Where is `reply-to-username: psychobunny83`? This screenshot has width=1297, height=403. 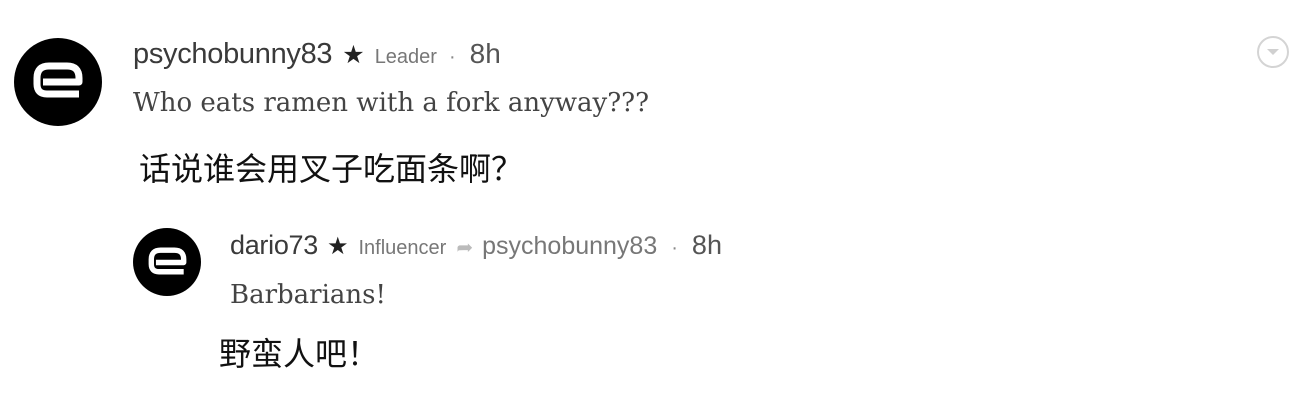
reply-to-username: psychobunny83 is located at coordinates (569, 246).